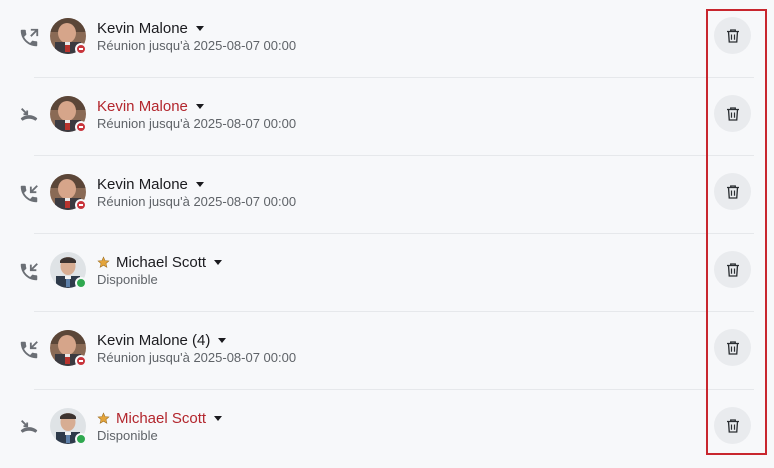 The image size is (774, 468). What do you see at coordinates (29, 38) in the screenshot?
I see `phone-outgoing-icon` at bounding box center [29, 38].